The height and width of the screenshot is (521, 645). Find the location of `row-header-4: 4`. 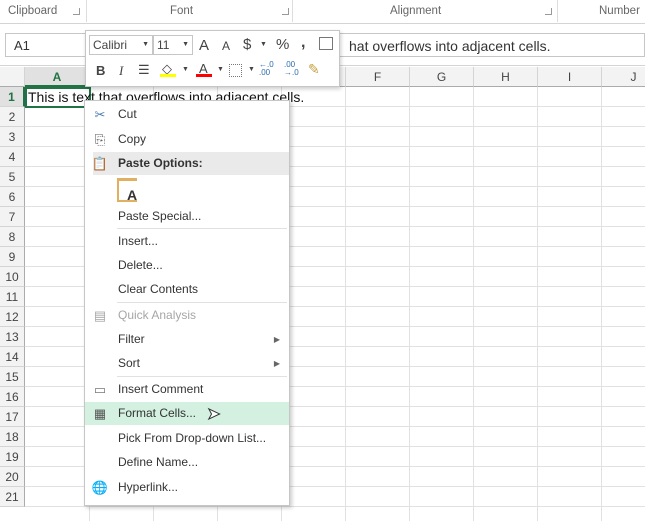

row-header-4: 4 is located at coordinates (12, 157).